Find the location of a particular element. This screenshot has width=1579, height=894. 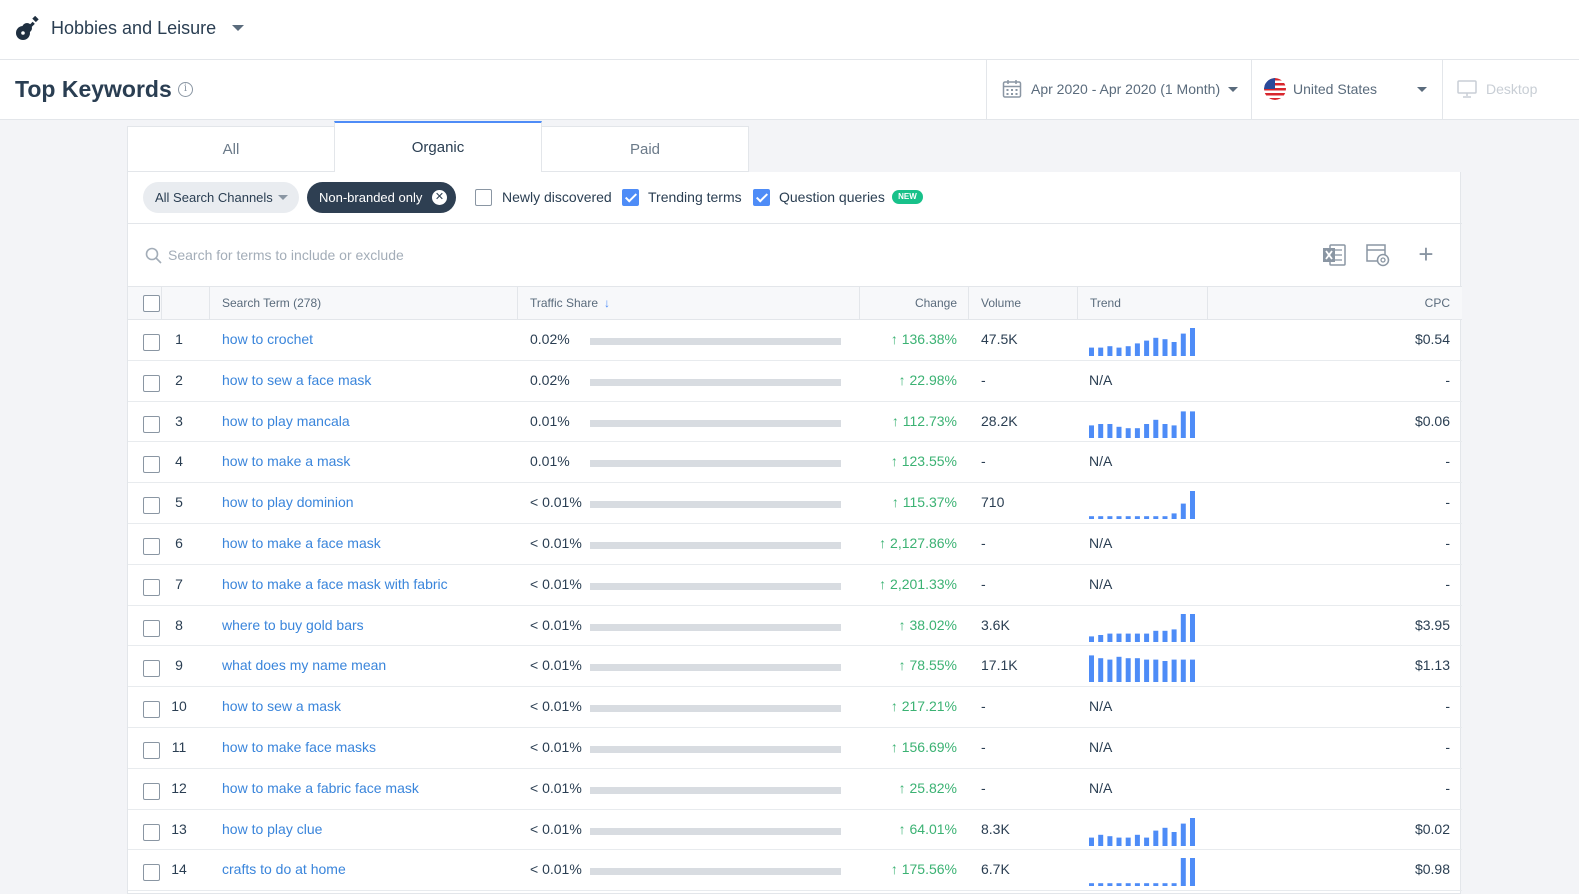

change-value: ↑ 78.55% is located at coordinates (892, 665).